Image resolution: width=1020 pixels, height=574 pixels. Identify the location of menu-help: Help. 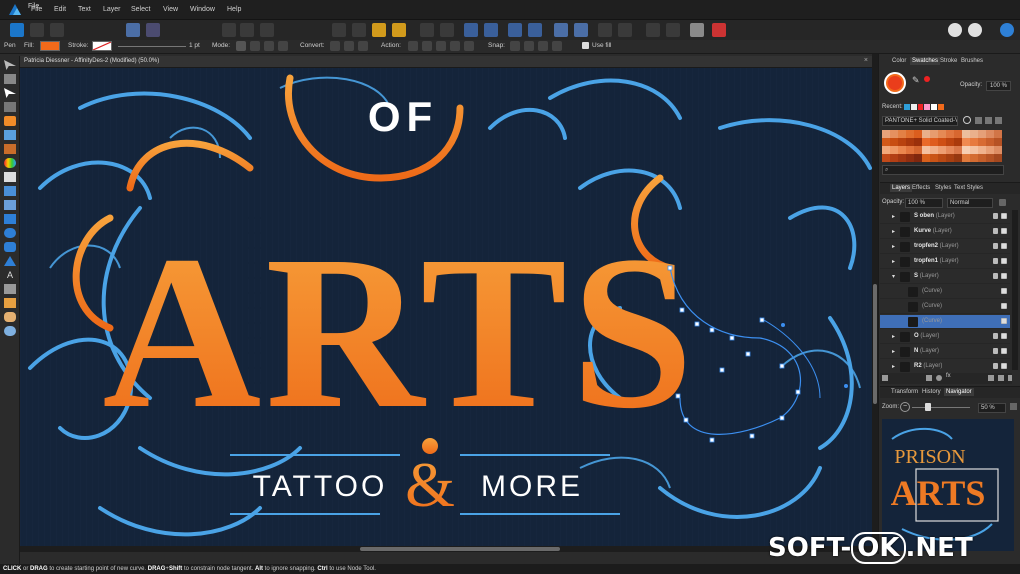
(234, 10).